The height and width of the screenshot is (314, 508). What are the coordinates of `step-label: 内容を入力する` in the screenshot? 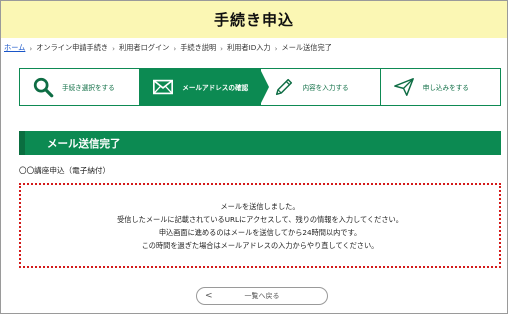 It's located at (325, 88).